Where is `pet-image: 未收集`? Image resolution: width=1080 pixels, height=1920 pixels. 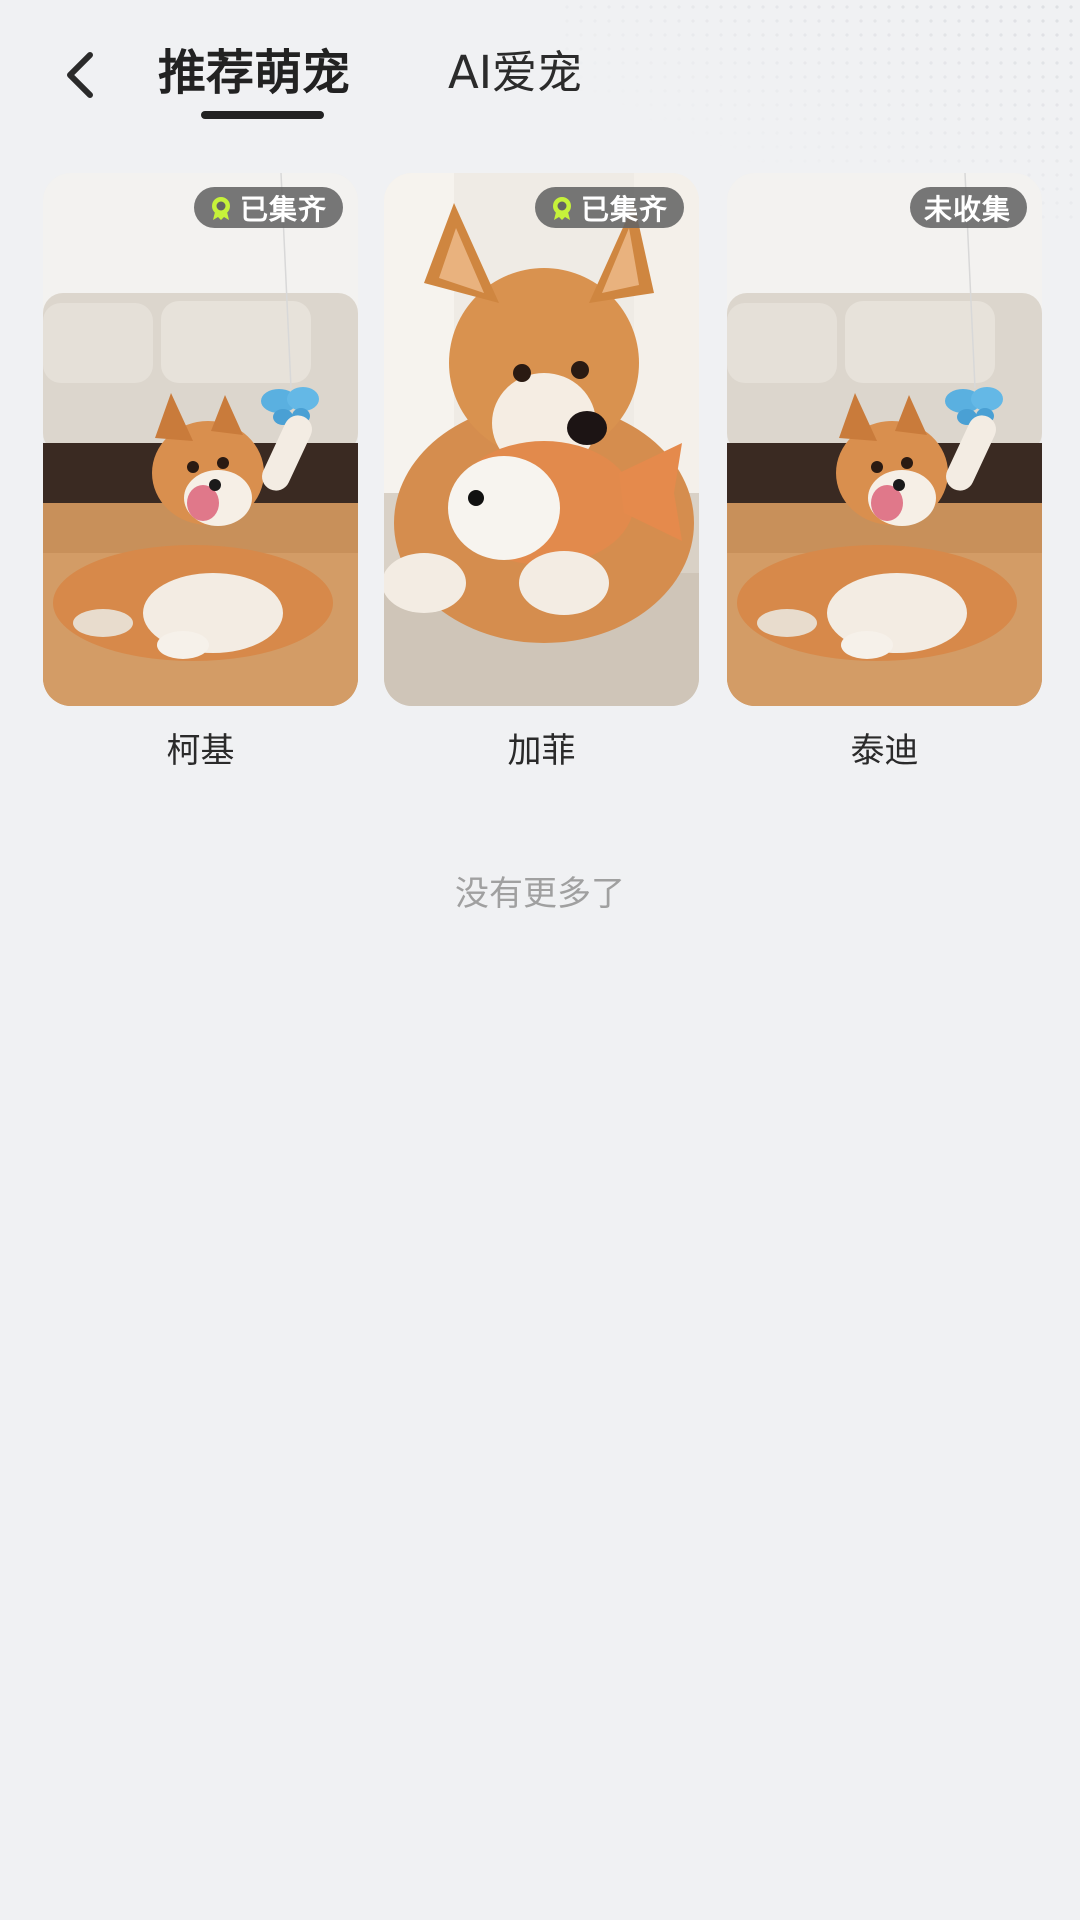
pet-image: 未收集 is located at coordinates (884, 439).